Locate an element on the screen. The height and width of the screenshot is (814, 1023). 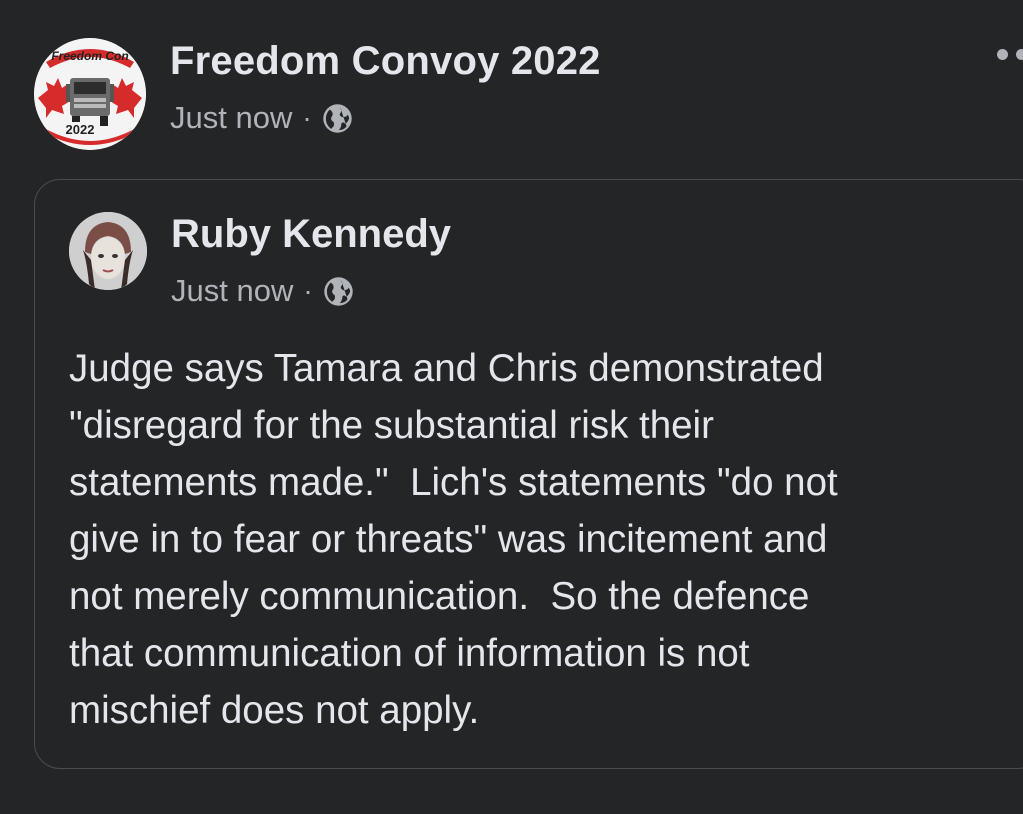
avatar-year-text: 2022 is located at coordinates (80, 129).